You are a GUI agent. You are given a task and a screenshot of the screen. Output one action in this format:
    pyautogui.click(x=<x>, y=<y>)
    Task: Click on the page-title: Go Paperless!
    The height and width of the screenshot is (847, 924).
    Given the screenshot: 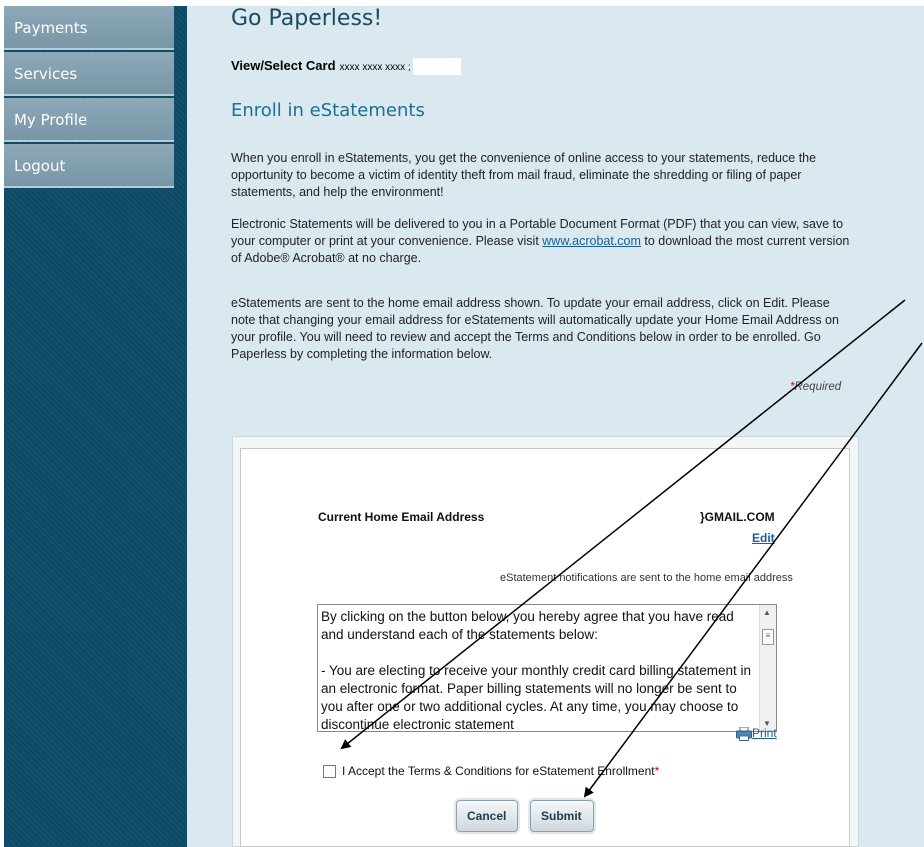 What is the action you would take?
    pyautogui.click(x=307, y=18)
    